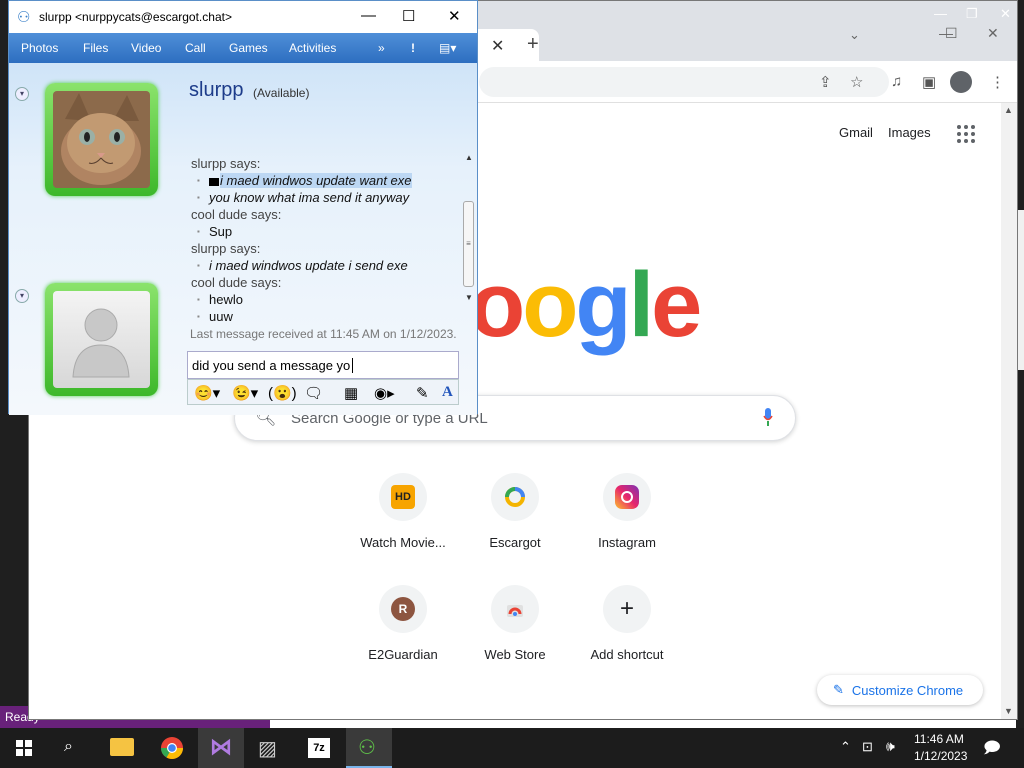 The width and height of the screenshot is (1024, 768). I want to click on gmail-link: Gmail, so click(856, 132).